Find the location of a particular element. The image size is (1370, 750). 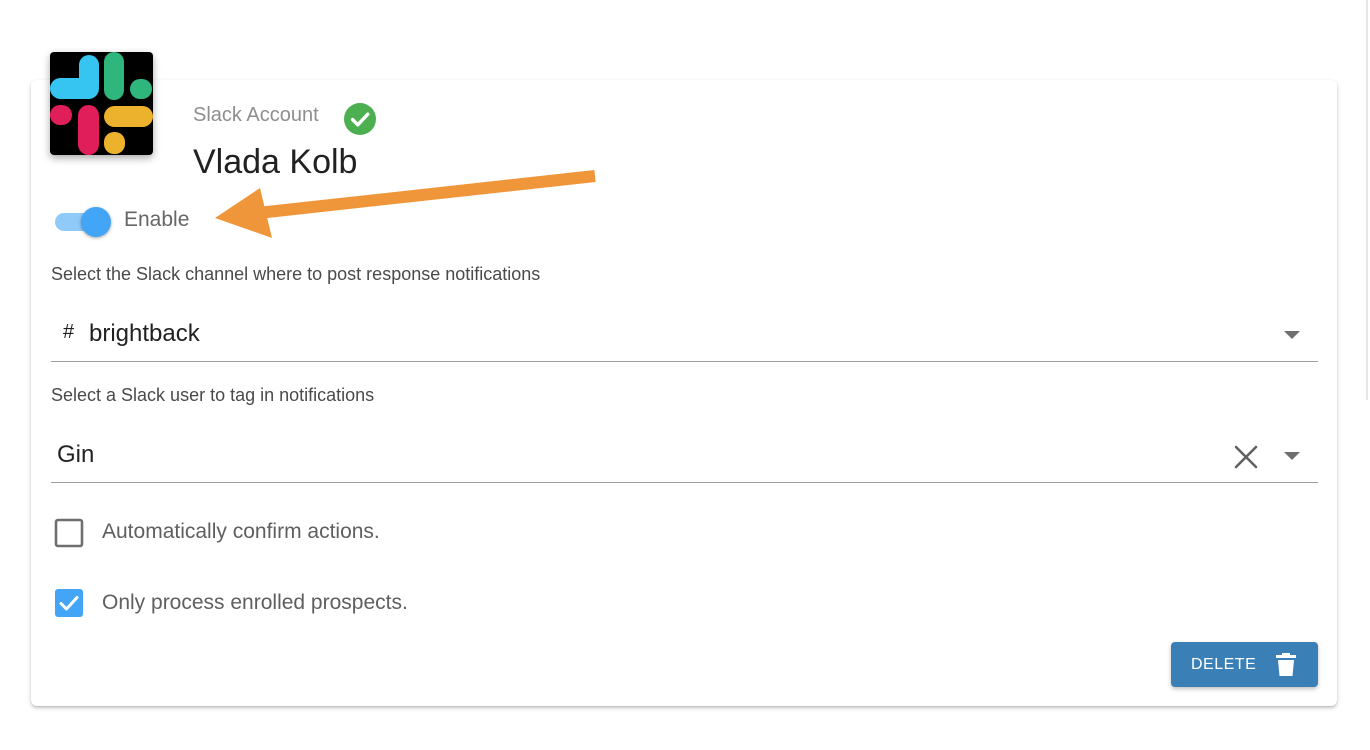

delete-button-label: DELETE is located at coordinates (1224, 664).